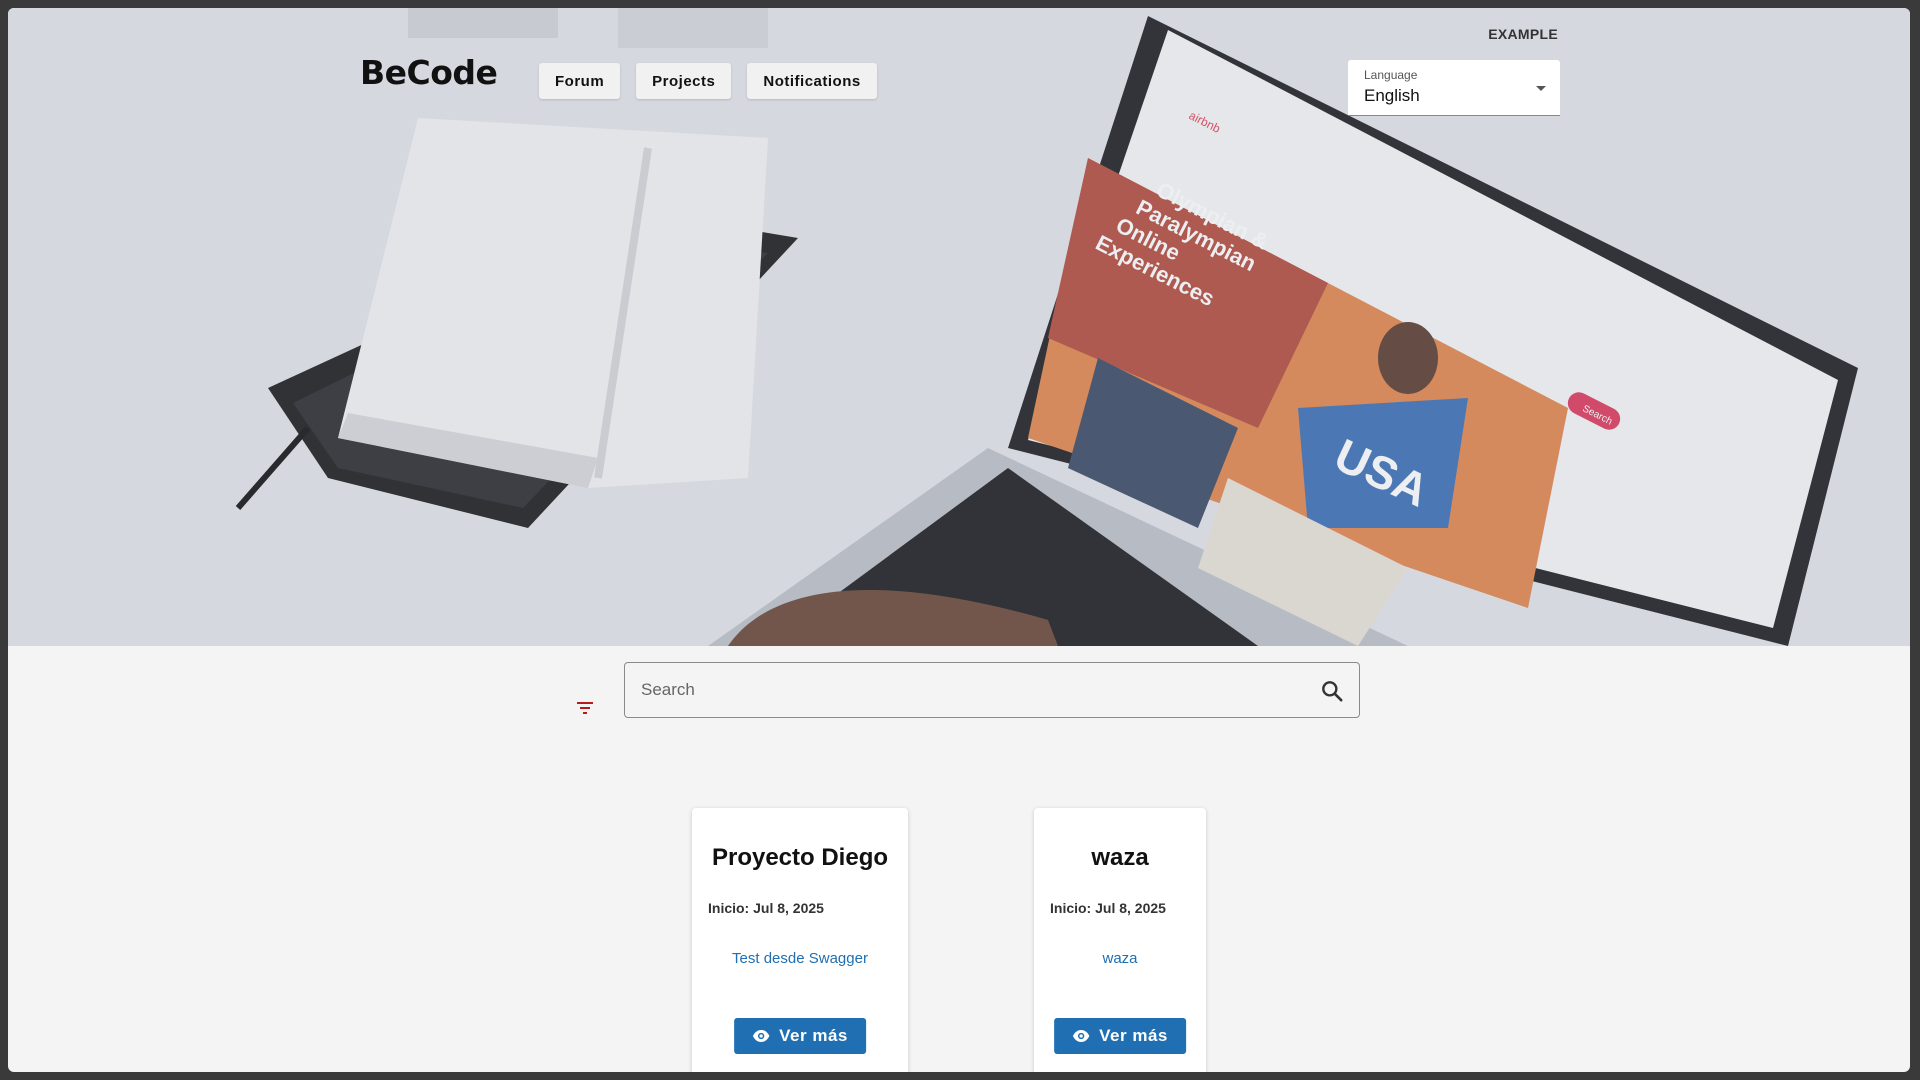 The image size is (1920, 1080). Describe the element at coordinates (585, 708) in the screenshot. I see `filter-icon` at that location.